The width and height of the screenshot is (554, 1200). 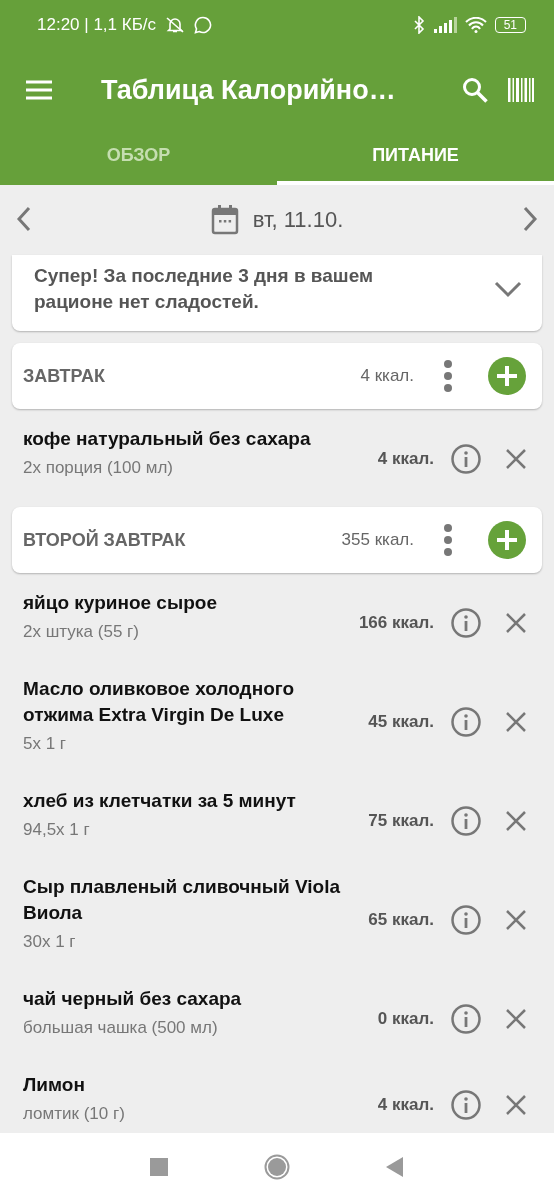 What do you see at coordinates (54, 1085) in the screenshot?
I see `food-name: Лимон` at bounding box center [54, 1085].